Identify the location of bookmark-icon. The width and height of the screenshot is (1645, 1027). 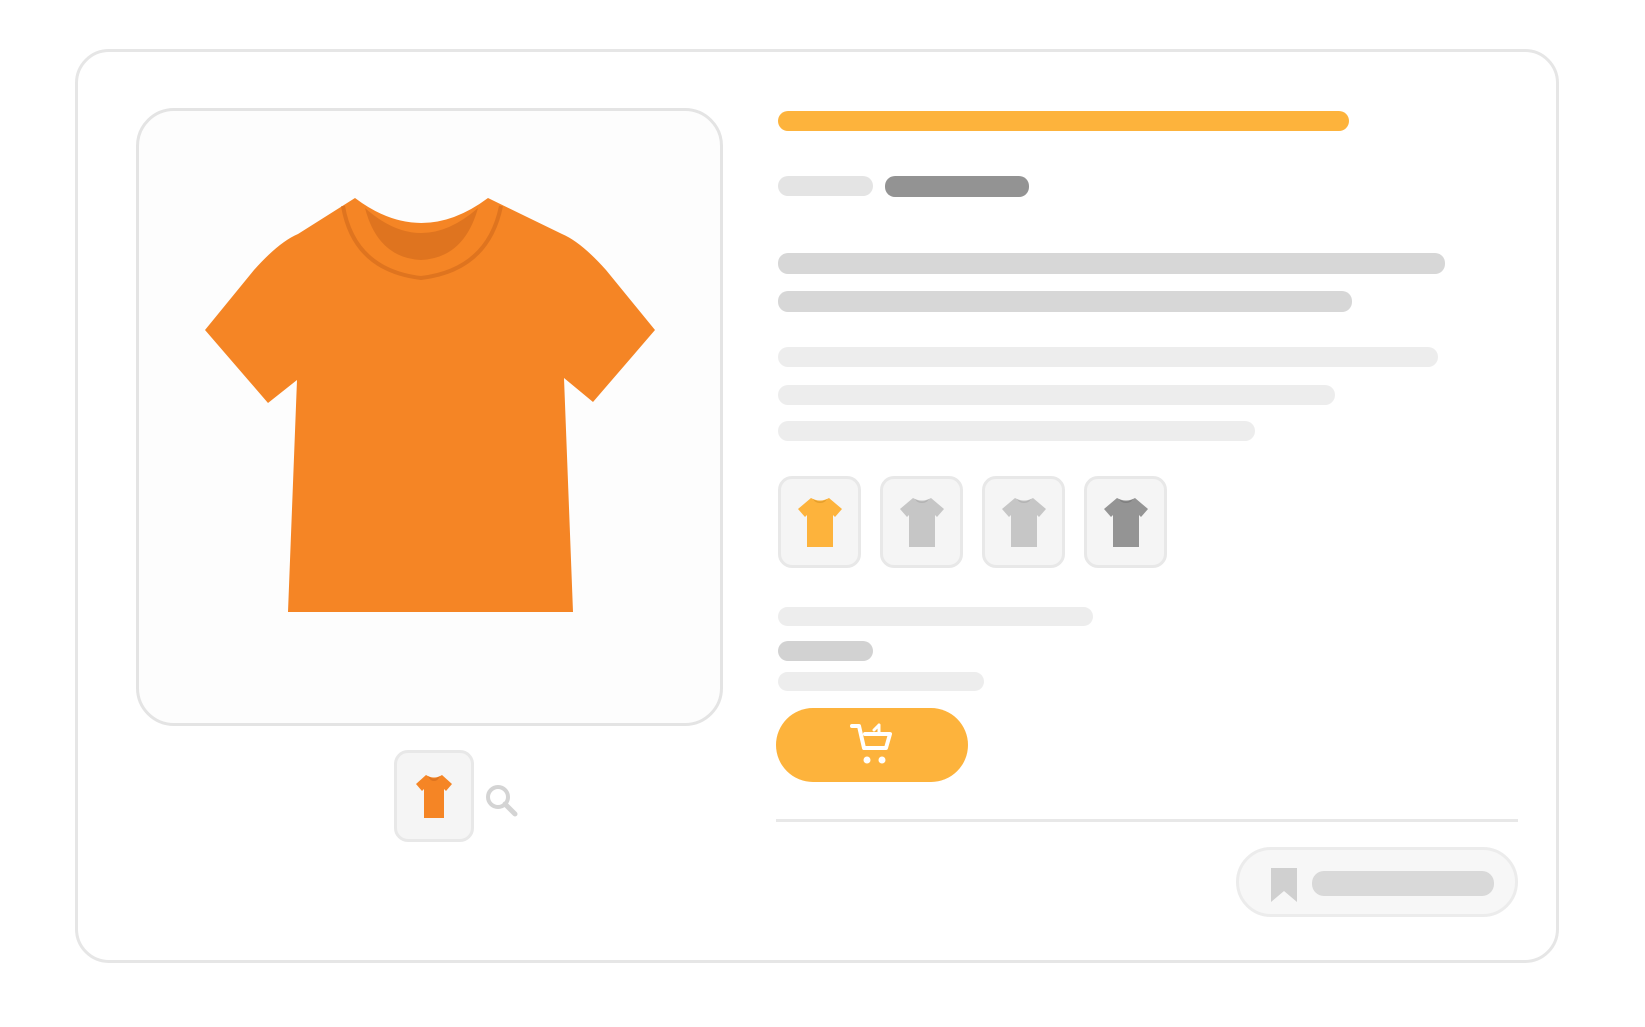
(1284, 885).